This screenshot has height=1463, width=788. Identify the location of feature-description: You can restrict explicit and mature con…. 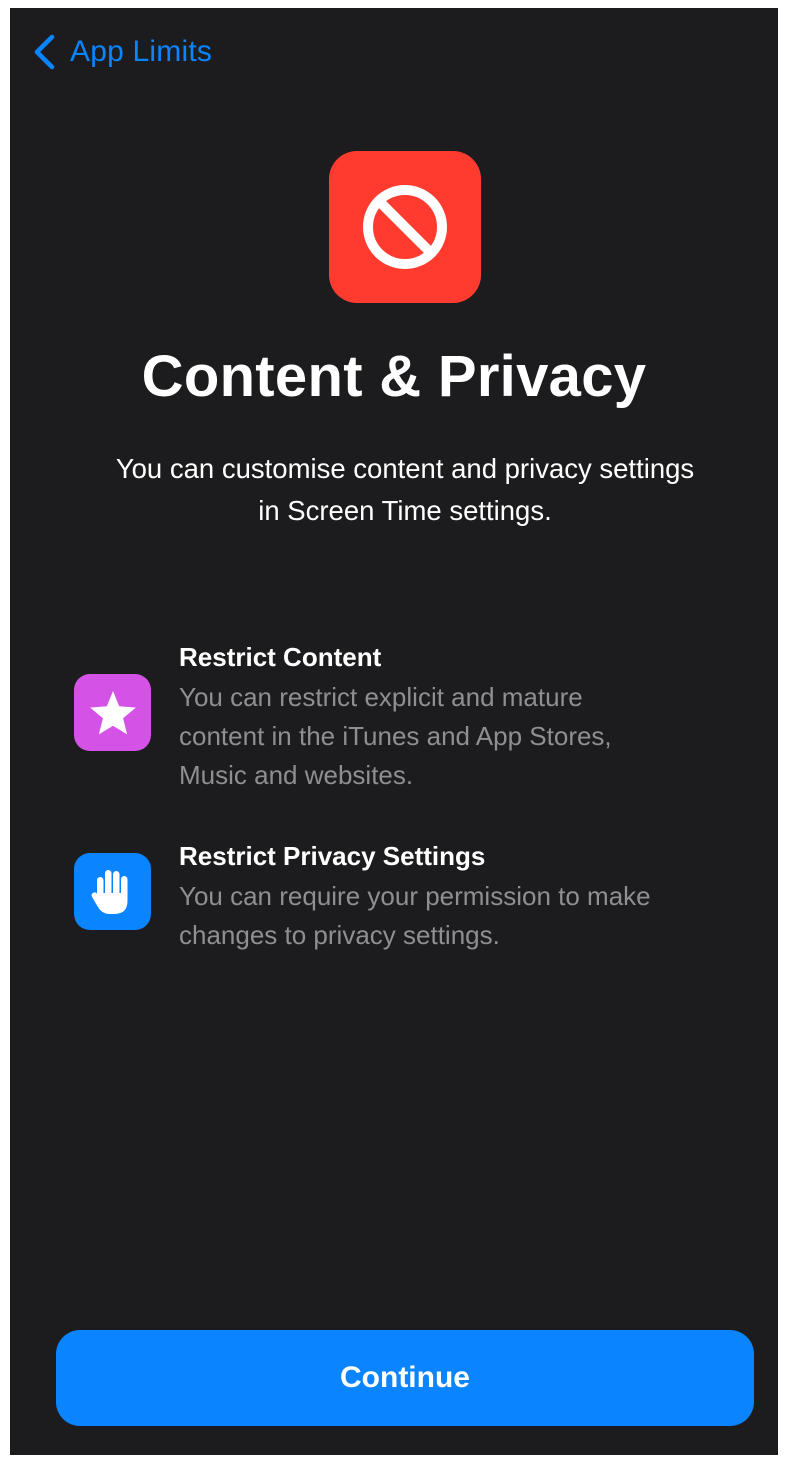
(459, 736).